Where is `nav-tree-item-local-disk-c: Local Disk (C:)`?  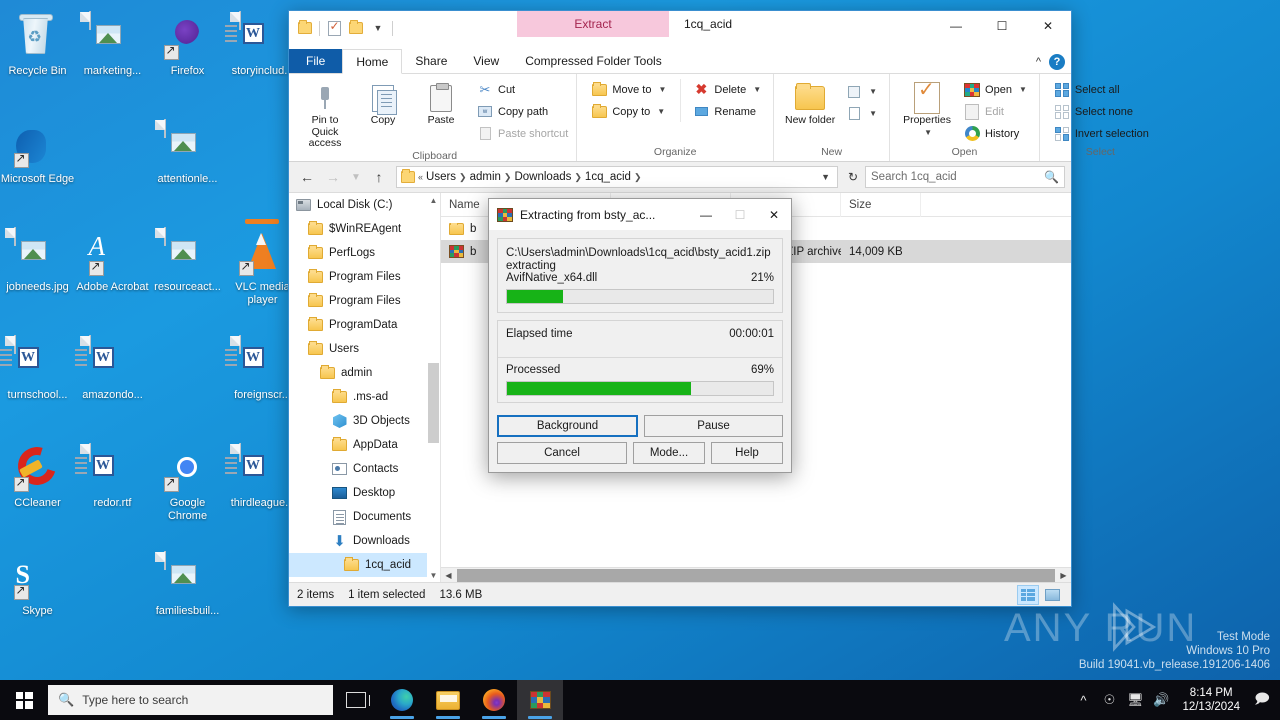
nav-tree-item-local-disk-c: Local Disk (C:) is located at coordinates (364, 205).